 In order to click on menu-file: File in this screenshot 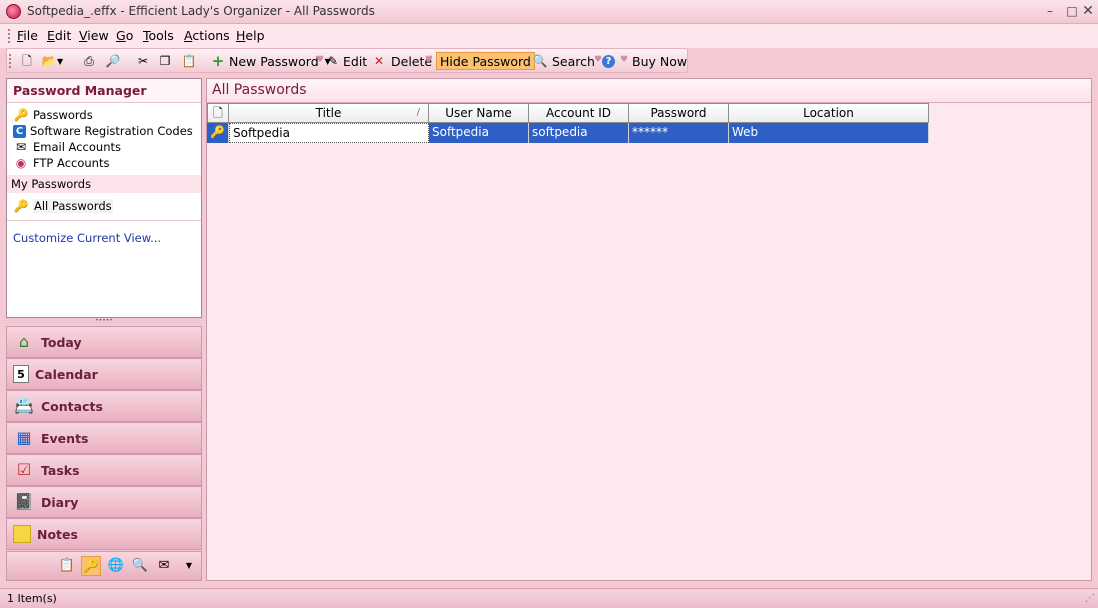, I will do `click(27, 35)`.